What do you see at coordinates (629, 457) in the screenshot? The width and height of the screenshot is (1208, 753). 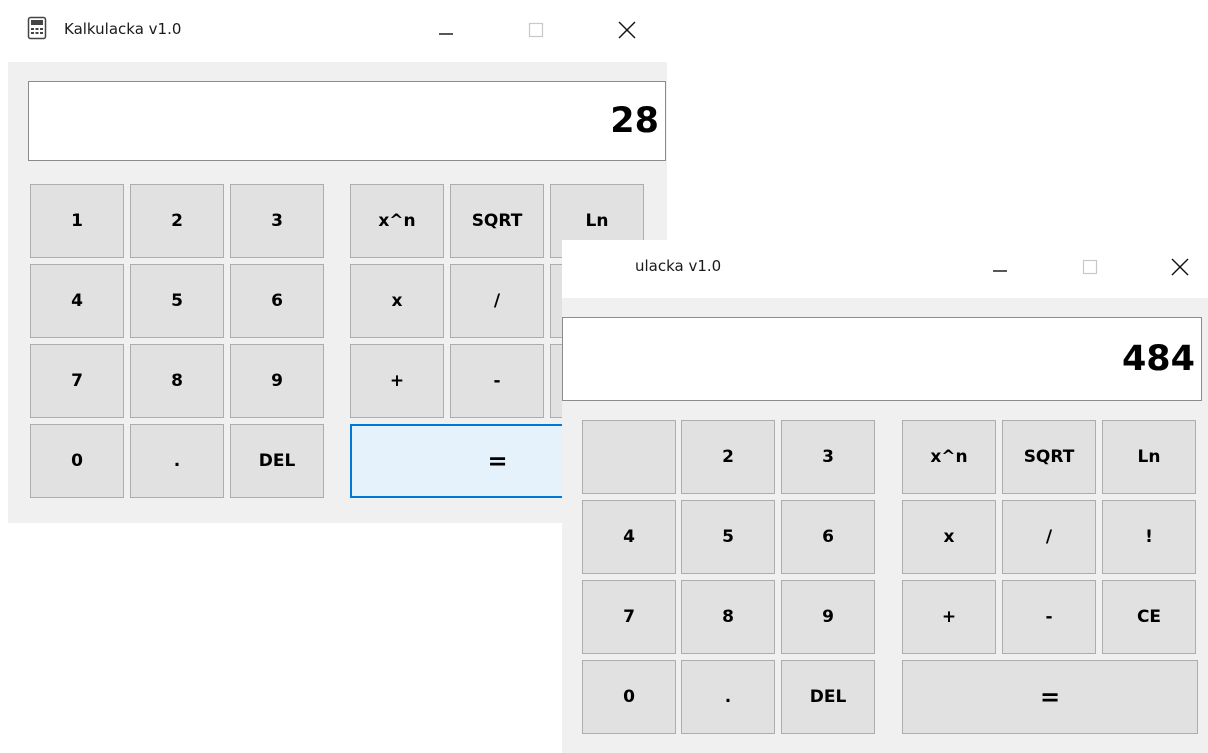 I see `digit-1-button` at bounding box center [629, 457].